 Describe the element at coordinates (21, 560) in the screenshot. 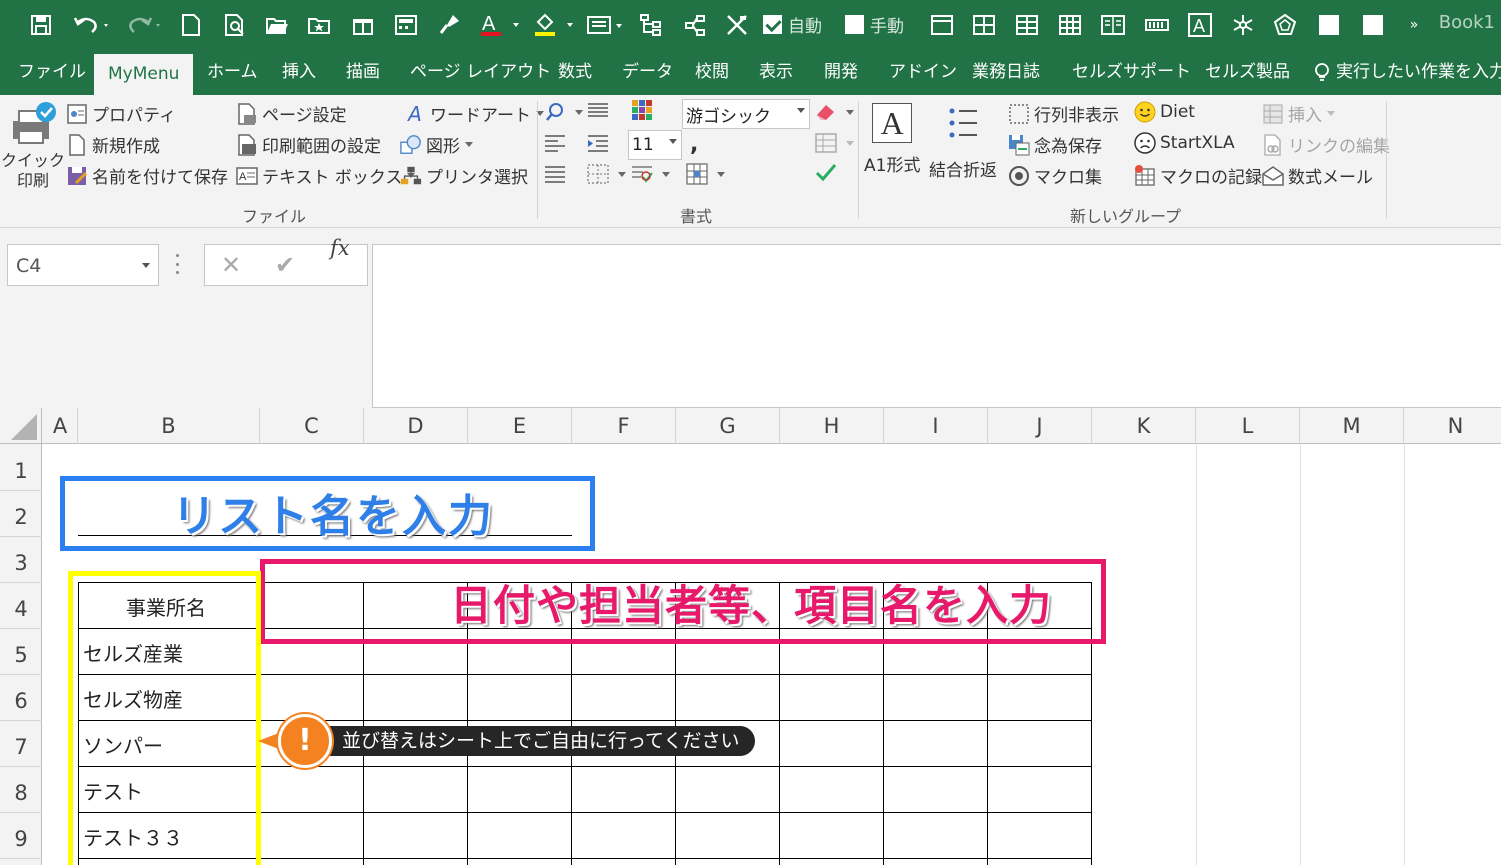

I see `row-header-3: 3` at that location.